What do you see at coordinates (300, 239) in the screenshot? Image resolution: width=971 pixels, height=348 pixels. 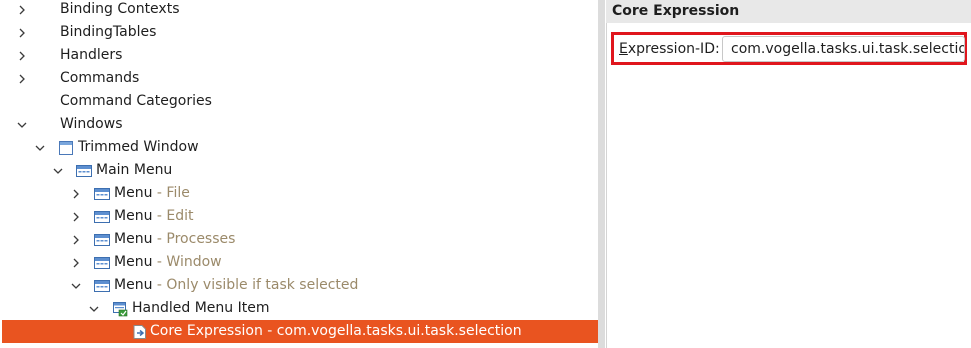 I see `tree-item-menu-processes: Menu - Processes` at bounding box center [300, 239].